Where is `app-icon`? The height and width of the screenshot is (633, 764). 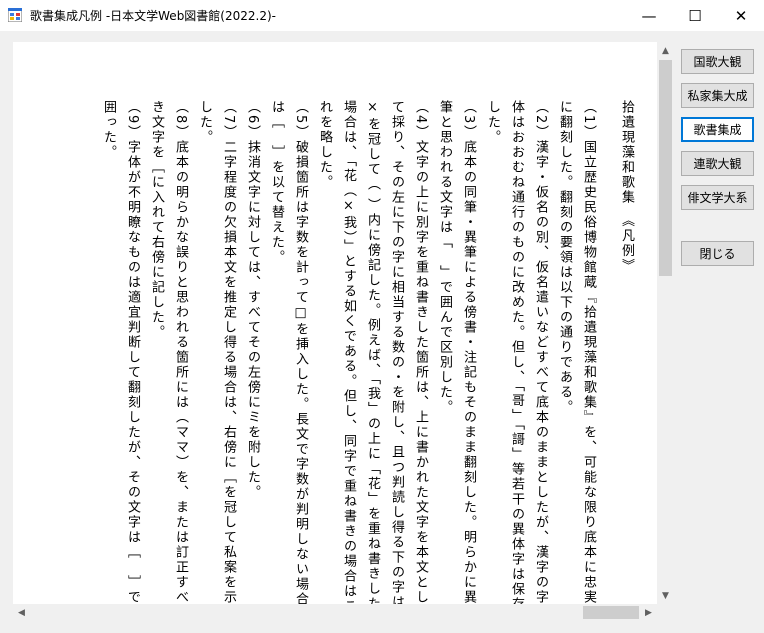 app-icon is located at coordinates (15, 15).